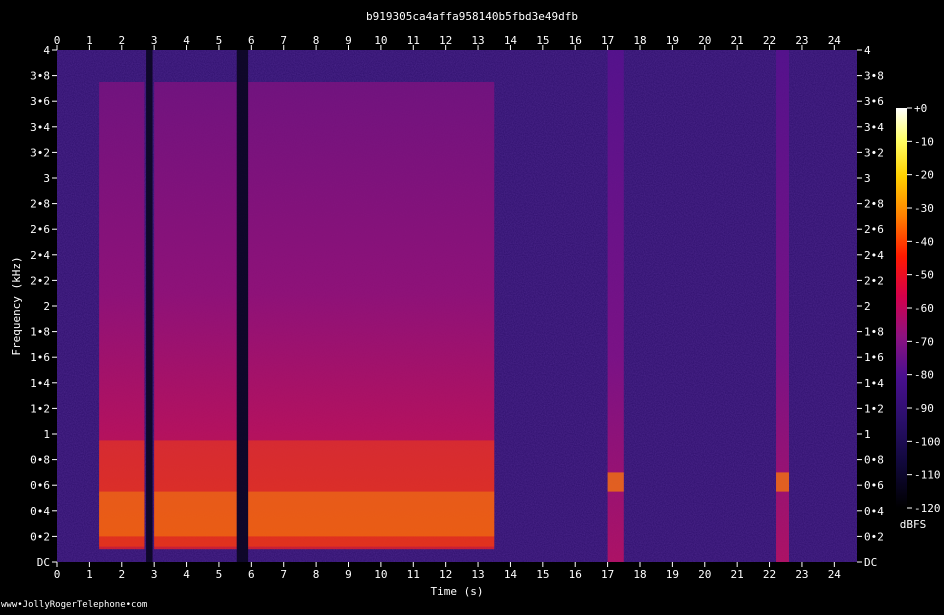 The image size is (944, 615). I want to click on colorbar-tick-label: -10, so click(924, 141).